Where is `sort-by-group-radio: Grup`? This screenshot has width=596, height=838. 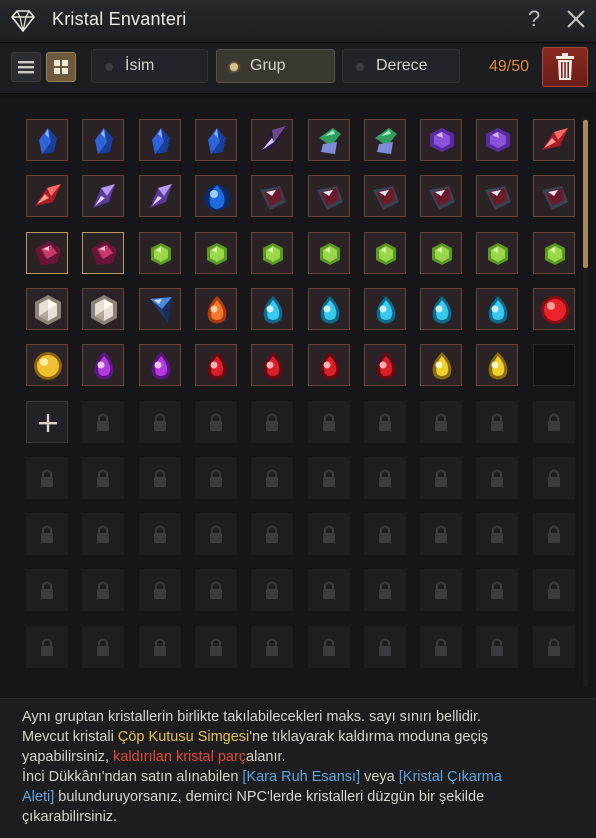 sort-by-group-radio: Grup is located at coordinates (275, 66).